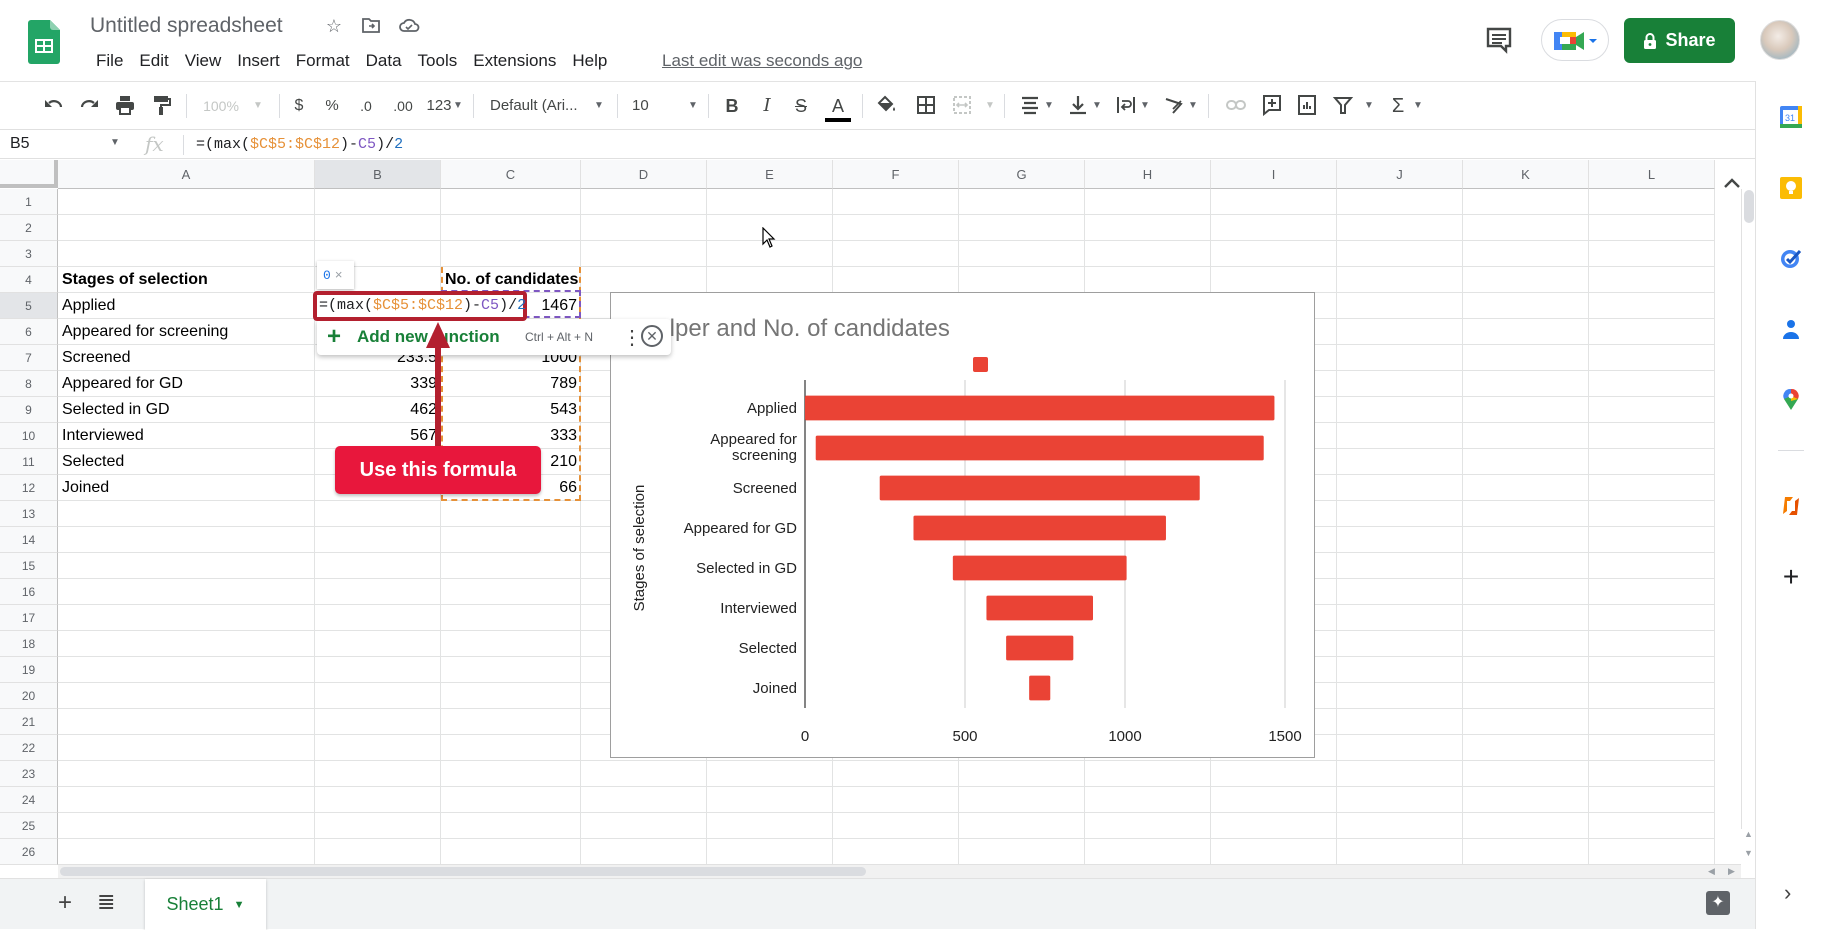  What do you see at coordinates (1049, 106) in the screenshot?
I see `horizontal-align-caret-icon: ▼` at bounding box center [1049, 106].